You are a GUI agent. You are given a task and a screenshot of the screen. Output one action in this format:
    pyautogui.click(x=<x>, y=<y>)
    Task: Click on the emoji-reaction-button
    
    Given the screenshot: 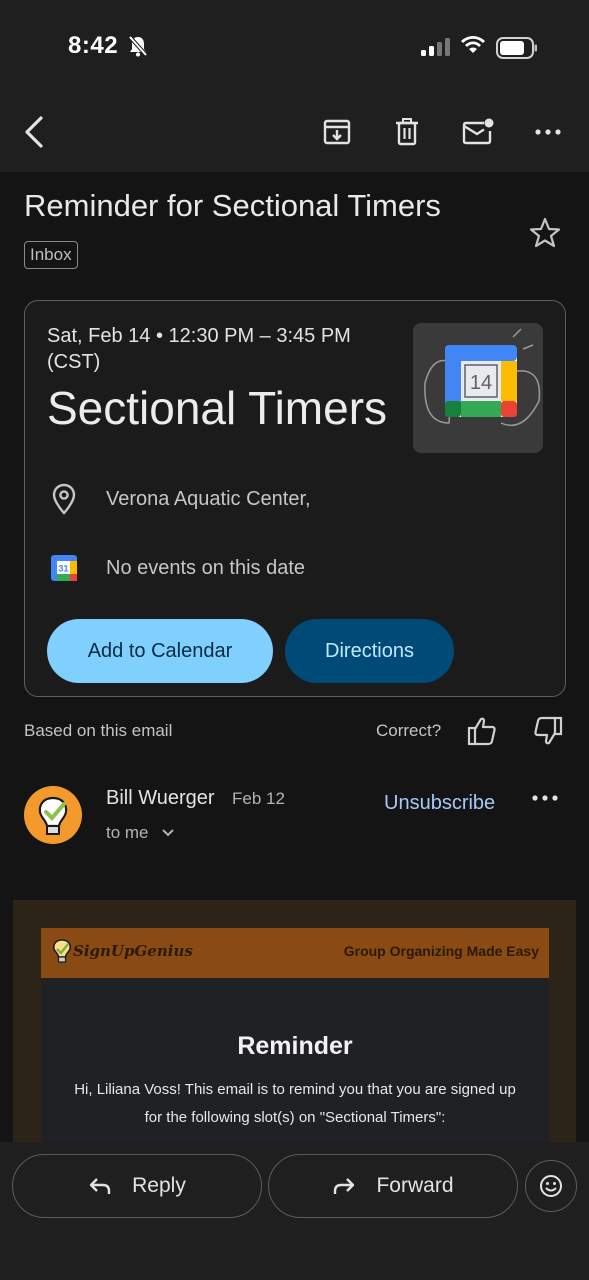 What is the action you would take?
    pyautogui.click(x=551, y=1186)
    